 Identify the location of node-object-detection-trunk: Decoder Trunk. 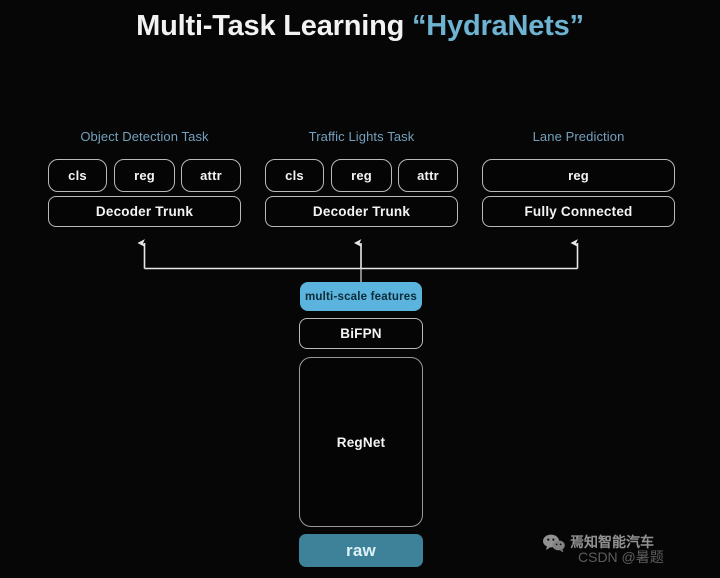
(144, 211).